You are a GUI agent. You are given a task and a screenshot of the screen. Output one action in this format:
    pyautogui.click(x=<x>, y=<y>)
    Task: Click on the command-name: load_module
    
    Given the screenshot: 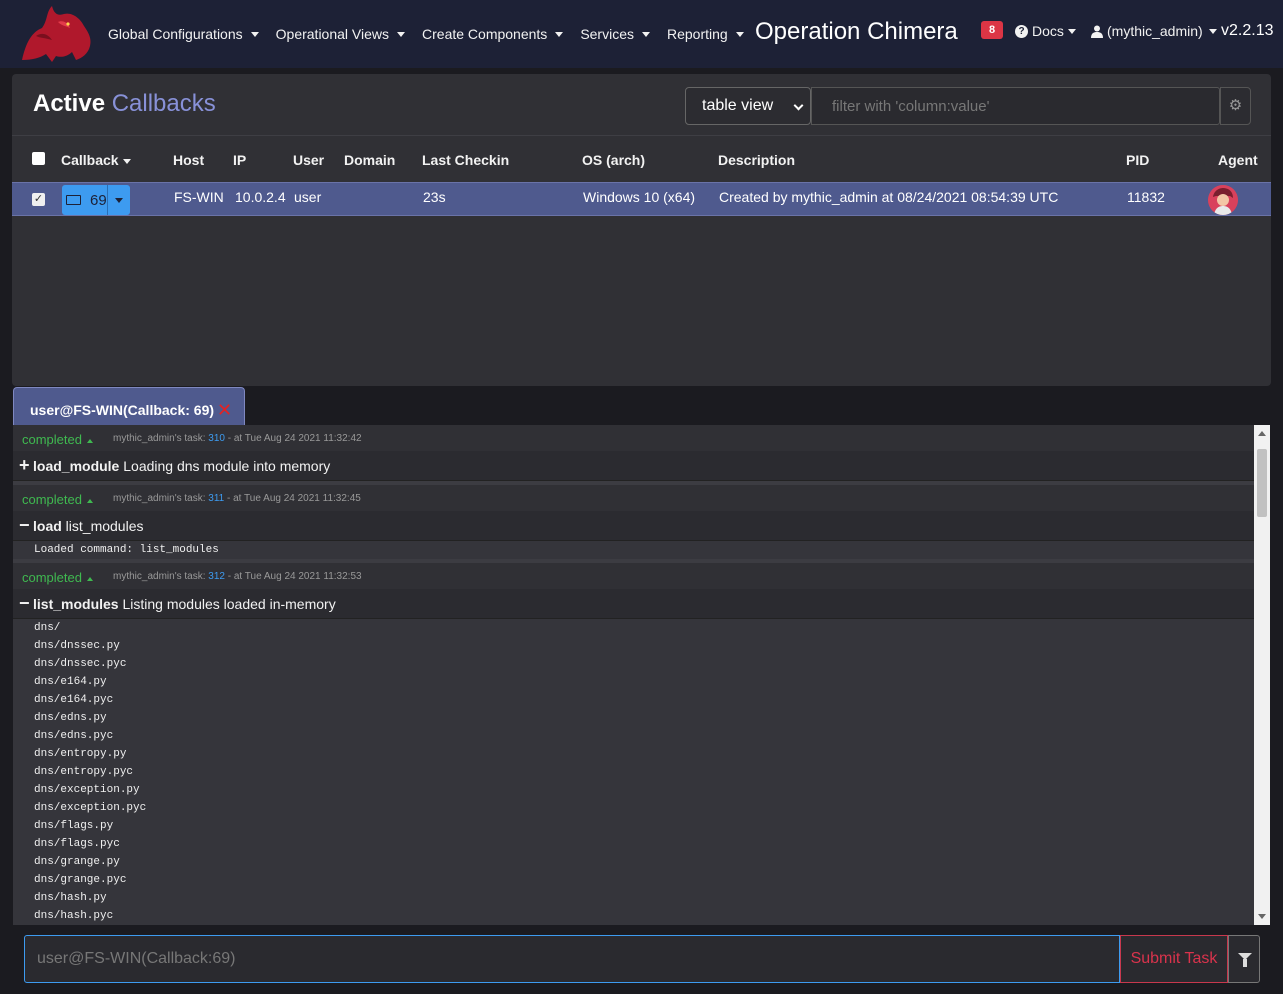 What is the action you would take?
    pyautogui.click(x=76, y=466)
    